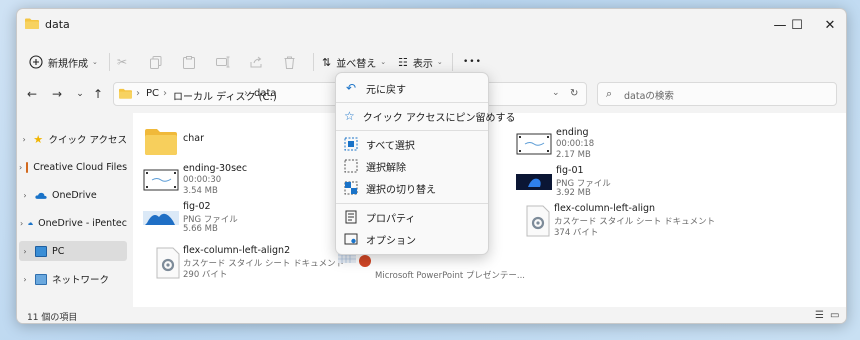 This screenshot has height=340, width=860. Describe the element at coordinates (73, 251) in the screenshot. I see `sidebar-item-pc: › PC` at that location.